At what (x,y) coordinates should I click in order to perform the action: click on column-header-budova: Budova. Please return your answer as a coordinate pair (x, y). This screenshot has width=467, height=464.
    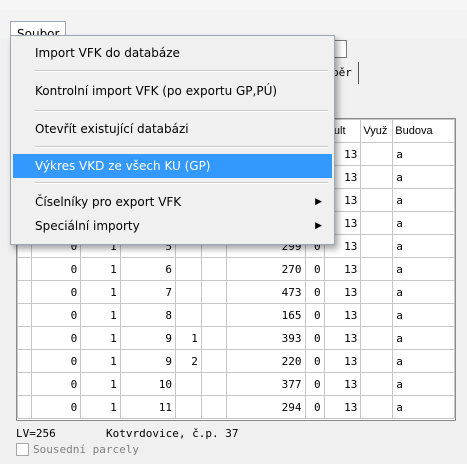
    Looking at the image, I should click on (423, 131).